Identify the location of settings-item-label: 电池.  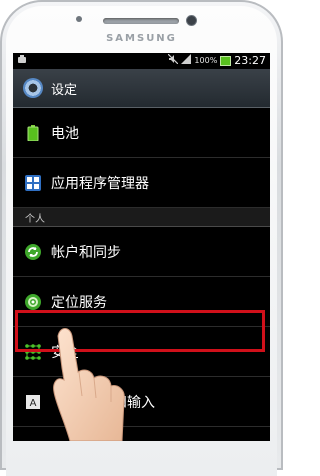
(65, 133).